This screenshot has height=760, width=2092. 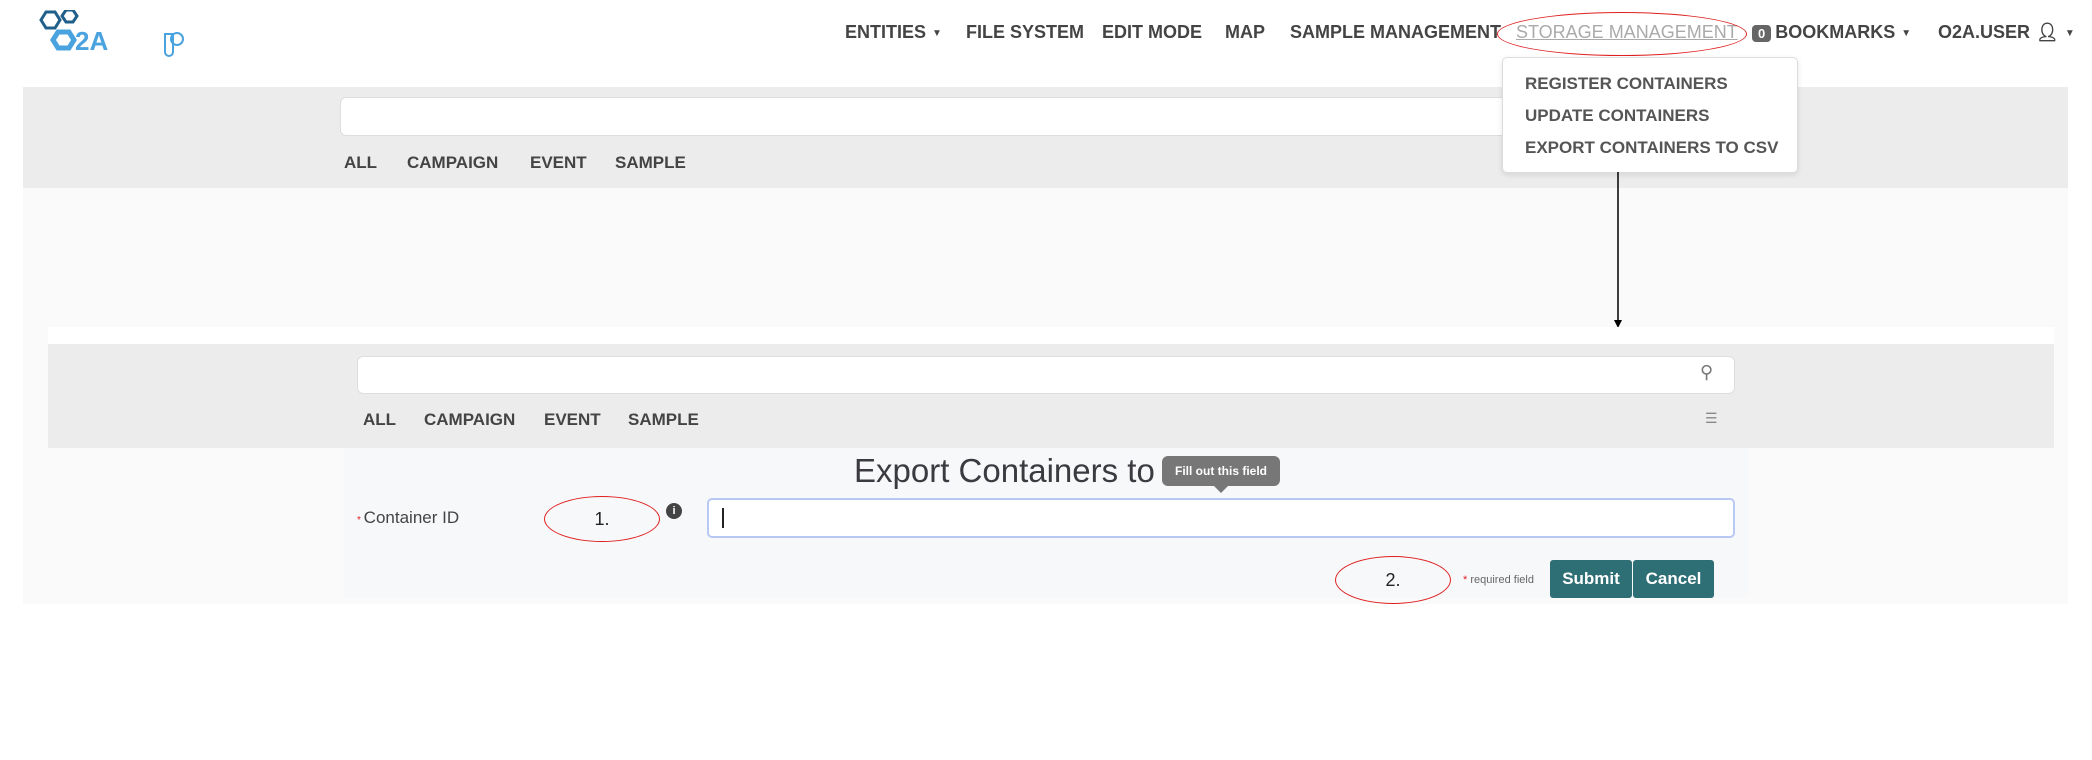 I want to click on tooltip-text: Fill out this field, so click(x=1221, y=471).